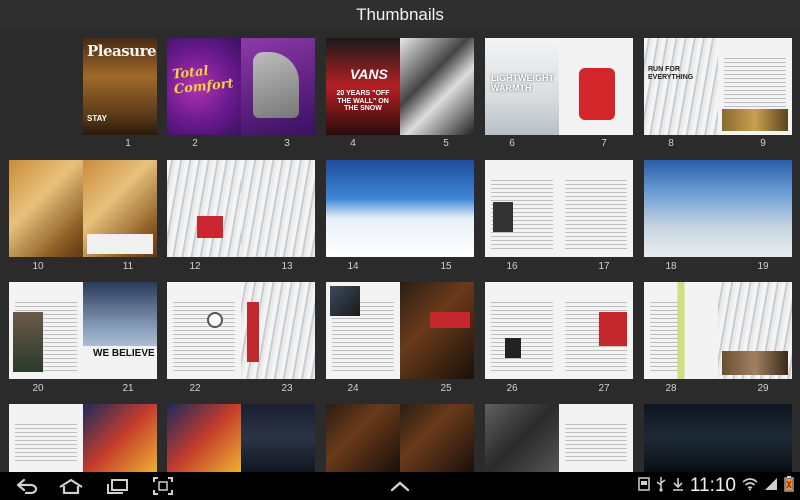 The image size is (800, 500). I want to click on page-number: 17, so click(604, 266).